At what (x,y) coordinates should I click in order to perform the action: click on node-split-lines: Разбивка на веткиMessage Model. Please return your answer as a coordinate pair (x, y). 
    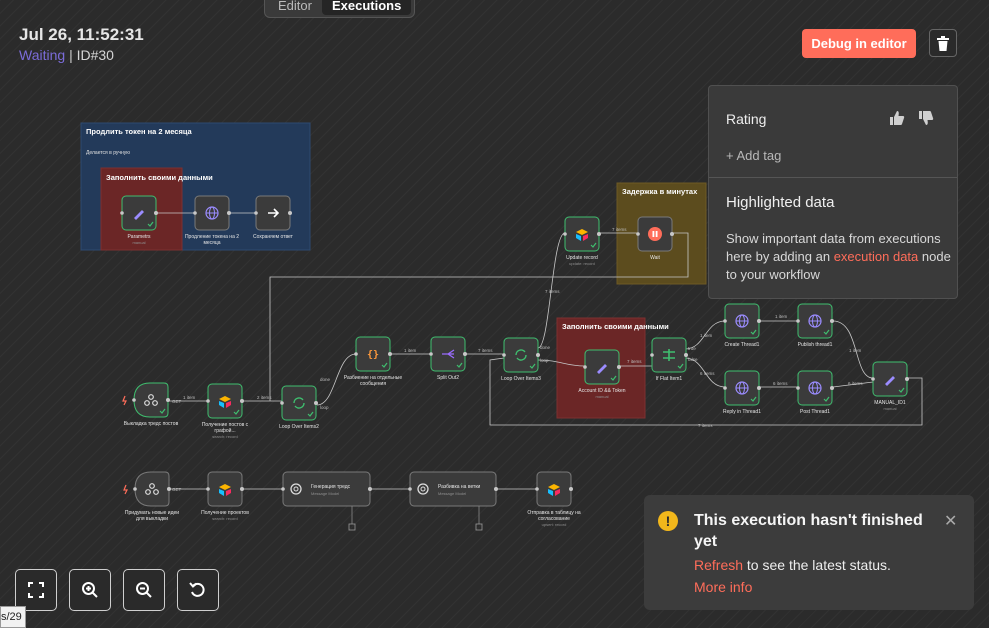
    Looking at the image, I should click on (453, 489).